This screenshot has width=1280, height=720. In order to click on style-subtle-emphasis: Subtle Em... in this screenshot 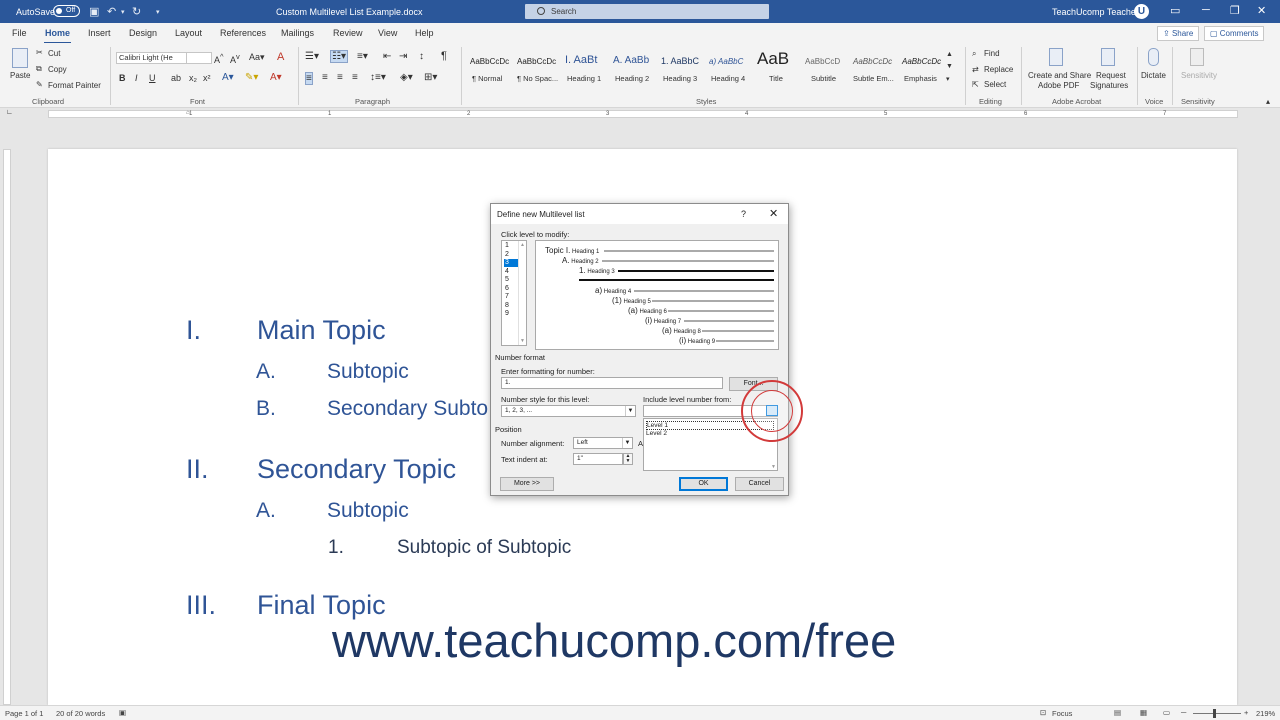, I will do `click(873, 78)`.